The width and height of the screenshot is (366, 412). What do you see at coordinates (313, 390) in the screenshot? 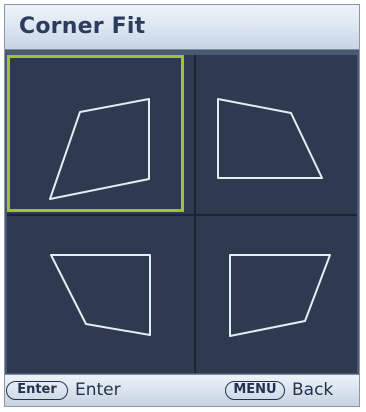
I see `back-hint-label: Back` at bounding box center [313, 390].